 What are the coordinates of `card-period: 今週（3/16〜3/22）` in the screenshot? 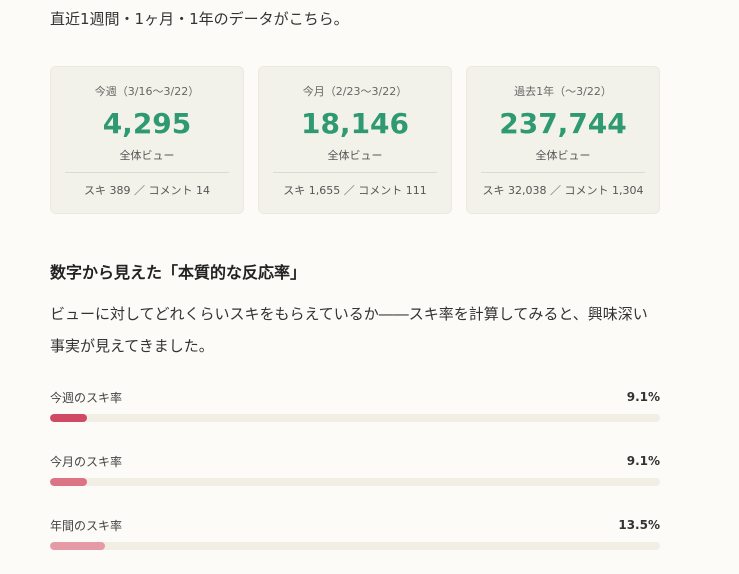 It's located at (147, 91).